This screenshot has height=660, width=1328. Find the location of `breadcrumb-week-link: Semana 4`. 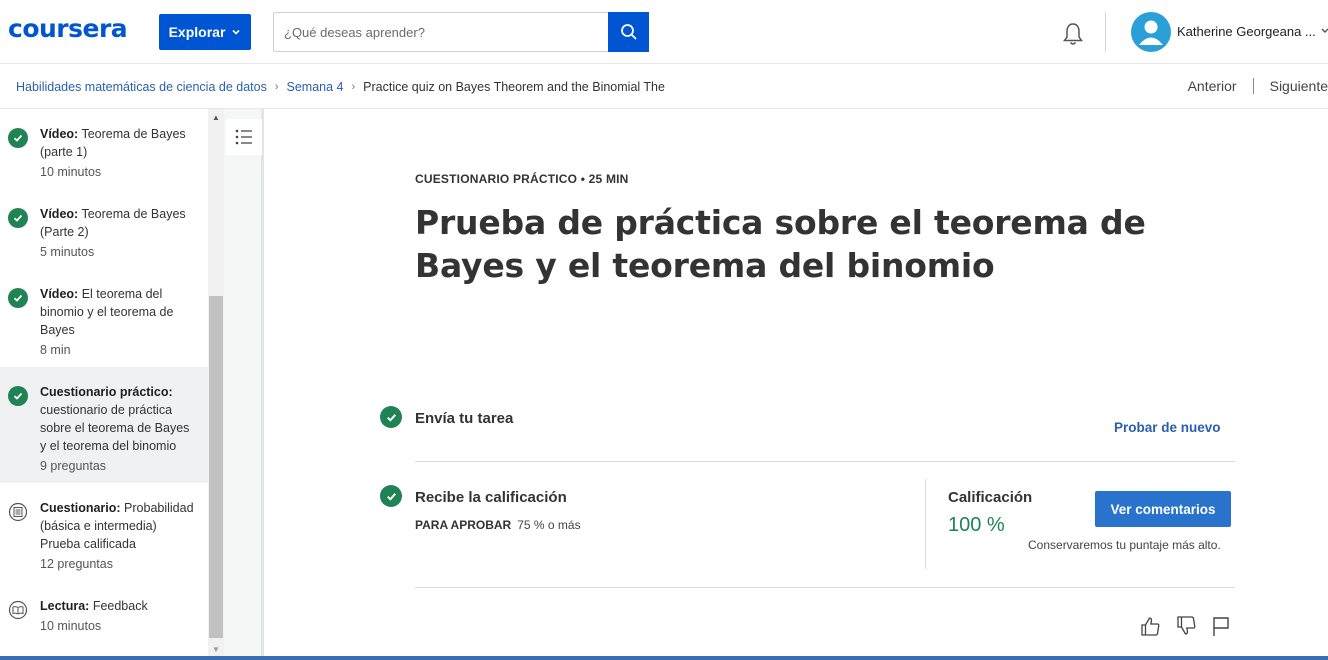

breadcrumb-week-link: Semana 4 is located at coordinates (315, 87).